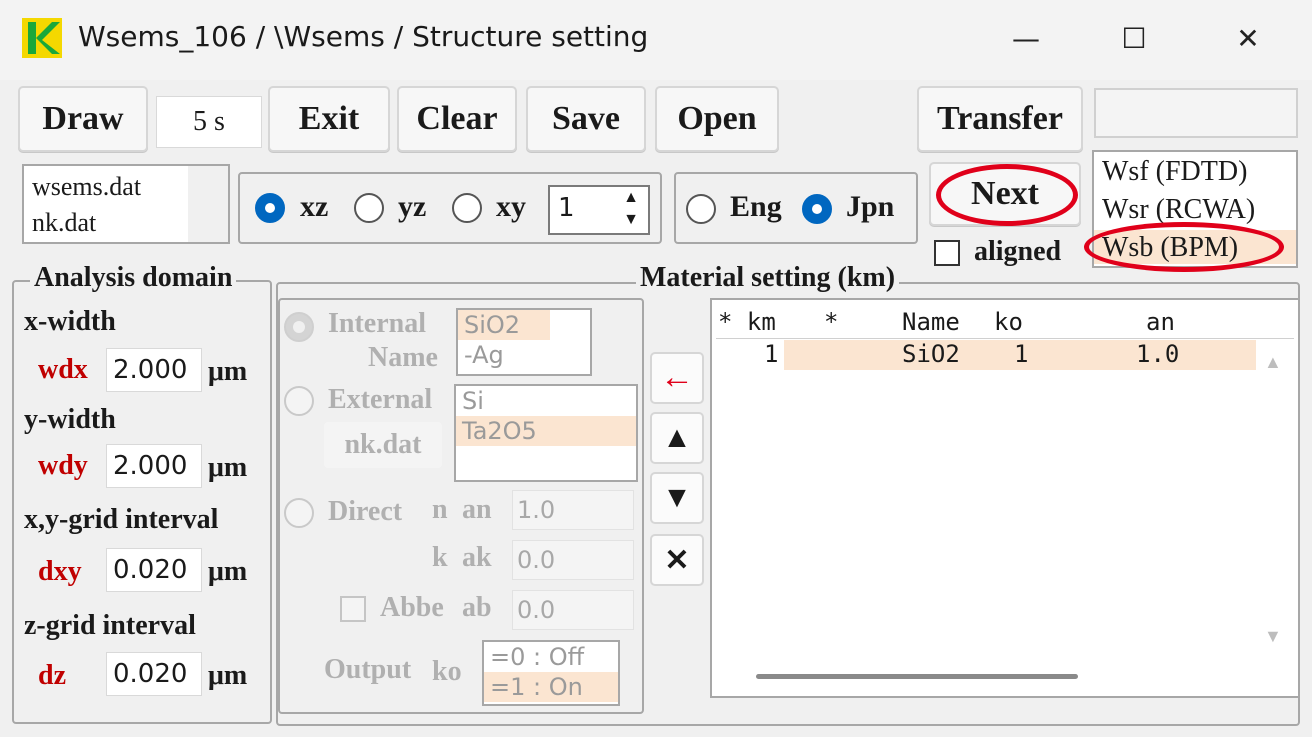 The image size is (1312, 737). I want to click on move-down-button: ▼, so click(677, 498).